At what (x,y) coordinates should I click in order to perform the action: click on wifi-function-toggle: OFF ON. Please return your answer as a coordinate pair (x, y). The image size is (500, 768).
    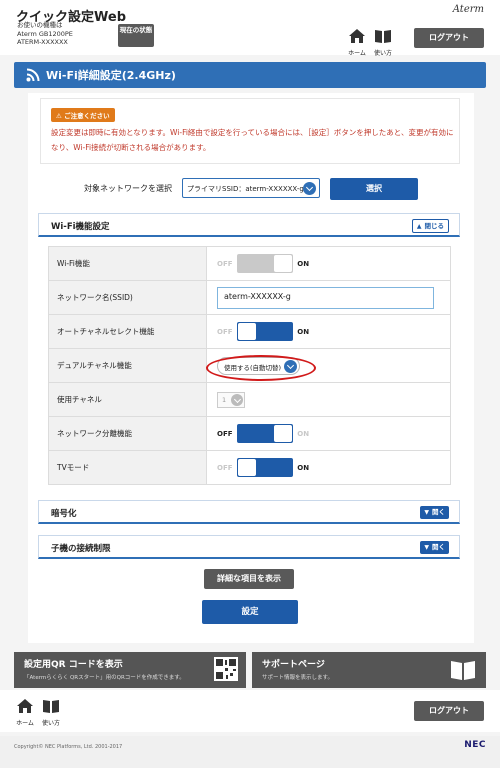
    Looking at the image, I should click on (263, 263).